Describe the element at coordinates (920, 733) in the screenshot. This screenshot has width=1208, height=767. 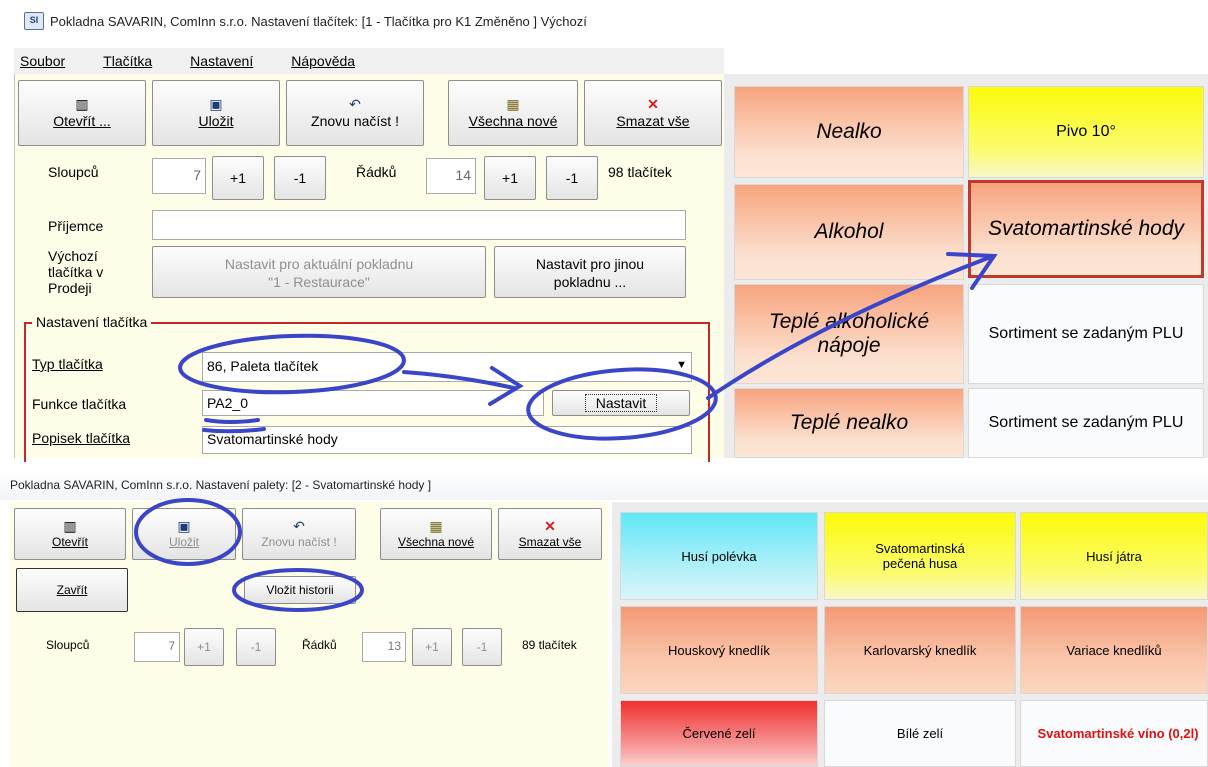
I see `palette-button-bile-zeli: Bílé zelí` at that location.